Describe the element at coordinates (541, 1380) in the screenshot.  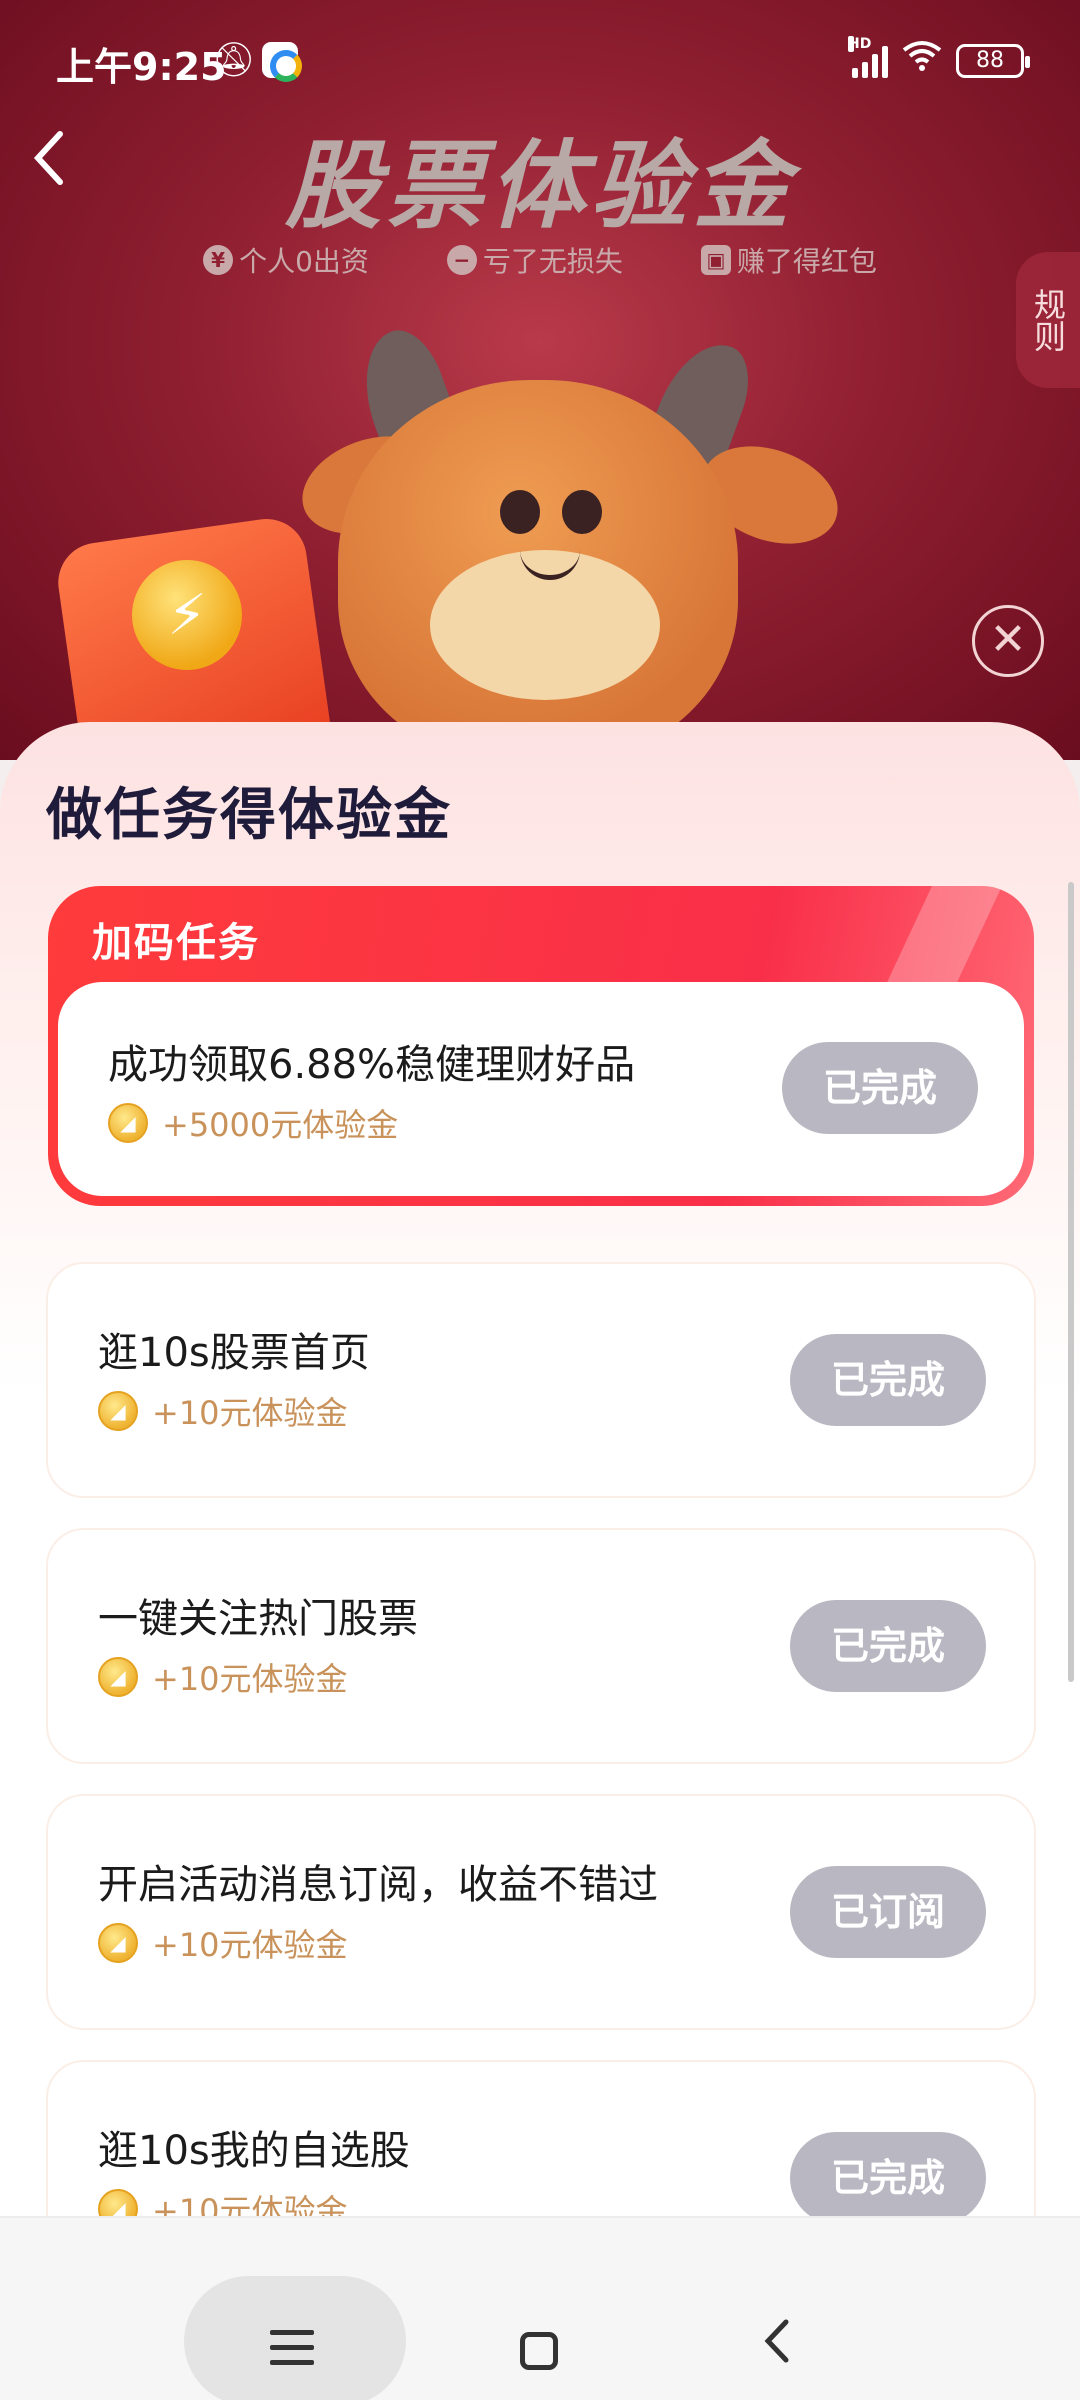
I see `task-card: 逛10s股票首页 ◢ +10元体验金 已完成` at that location.